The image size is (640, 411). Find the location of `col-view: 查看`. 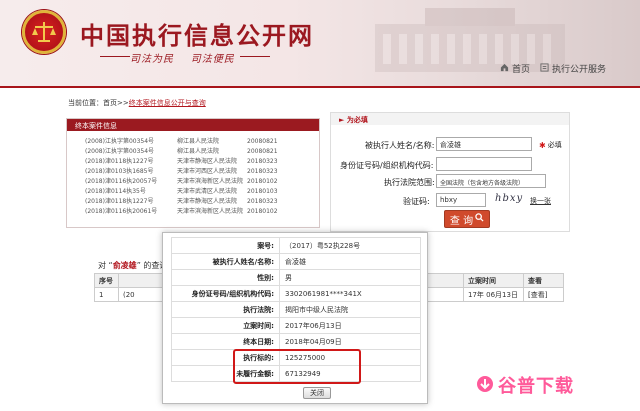

col-view: 查看 is located at coordinates (543, 280).